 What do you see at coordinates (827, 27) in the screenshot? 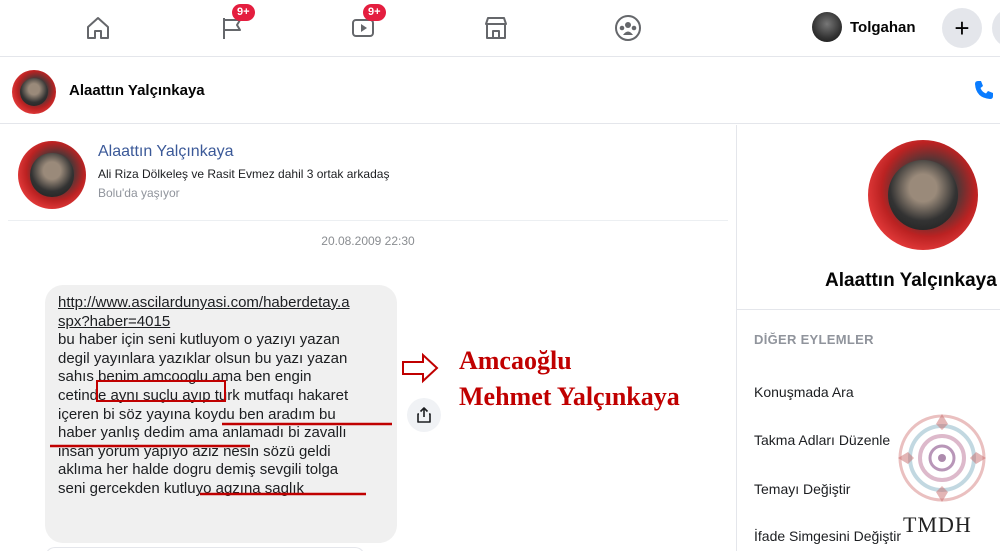
I see `user-avatar` at bounding box center [827, 27].